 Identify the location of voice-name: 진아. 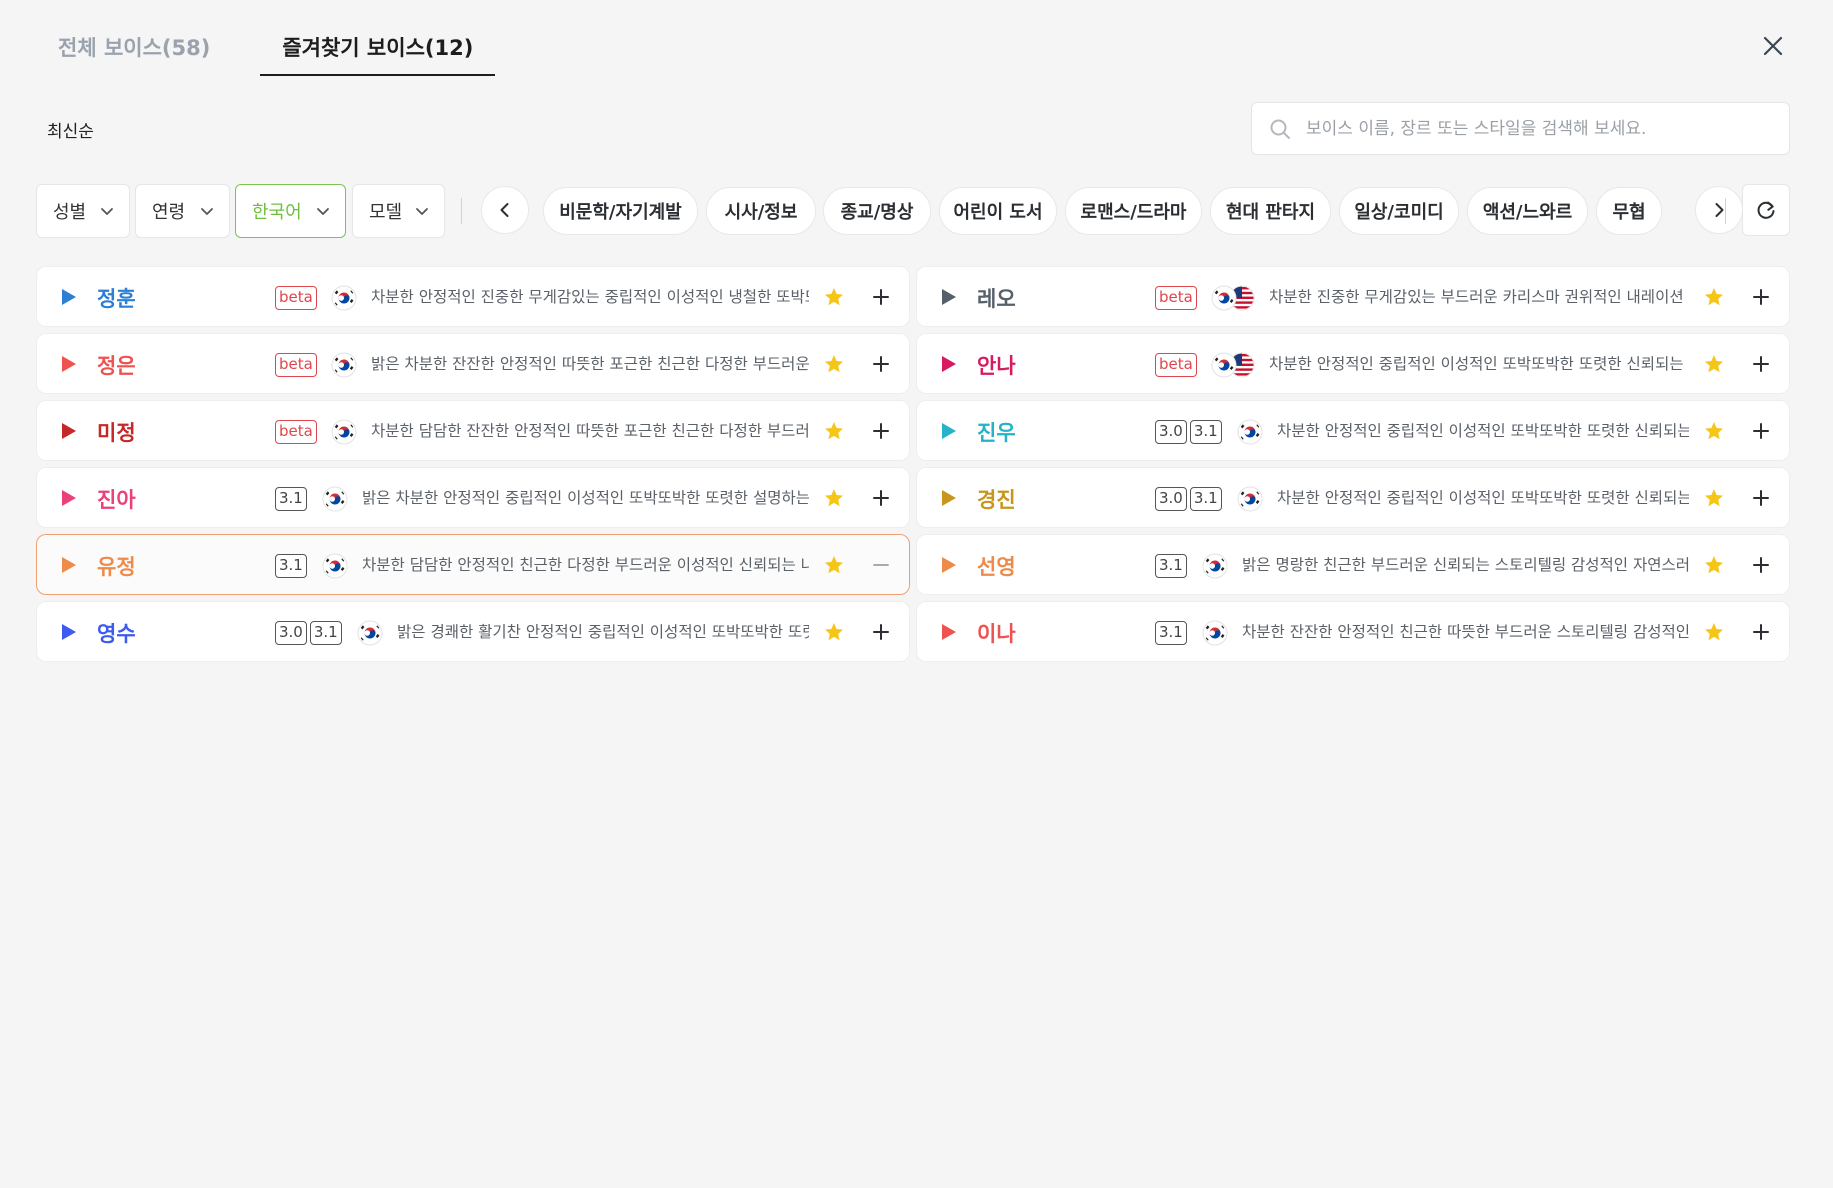
(116, 500).